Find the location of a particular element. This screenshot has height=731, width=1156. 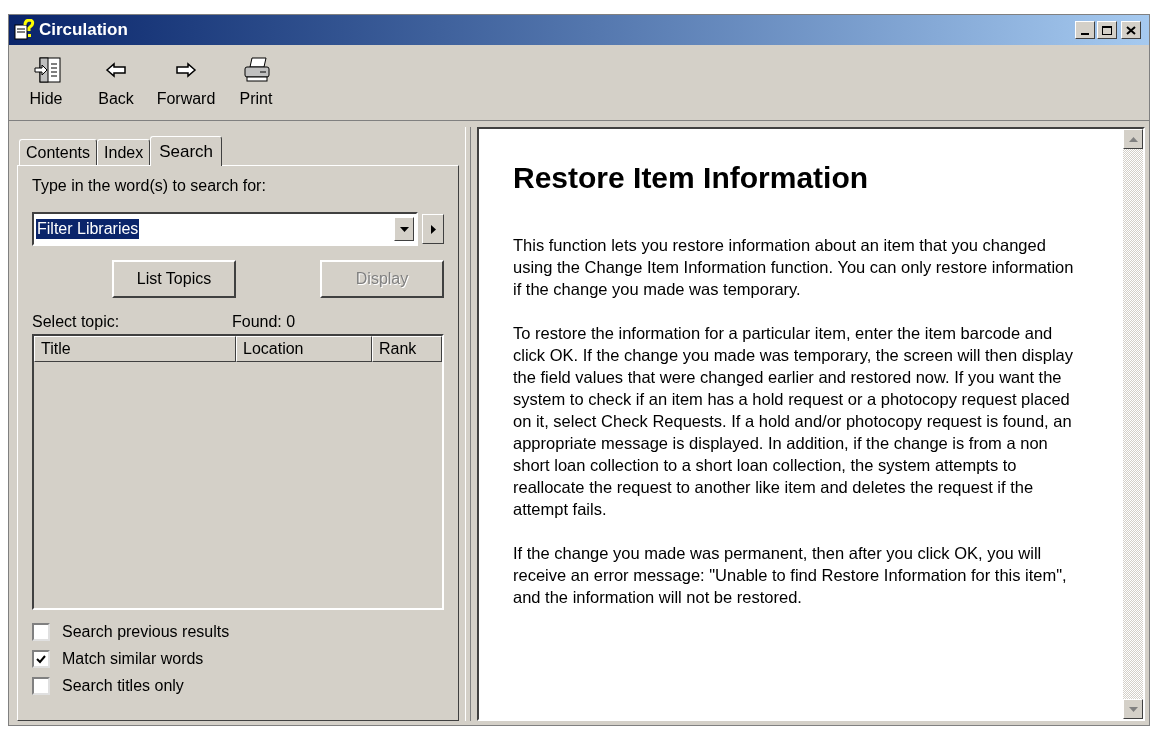

checkmark-icon is located at coordinates (41, 659).